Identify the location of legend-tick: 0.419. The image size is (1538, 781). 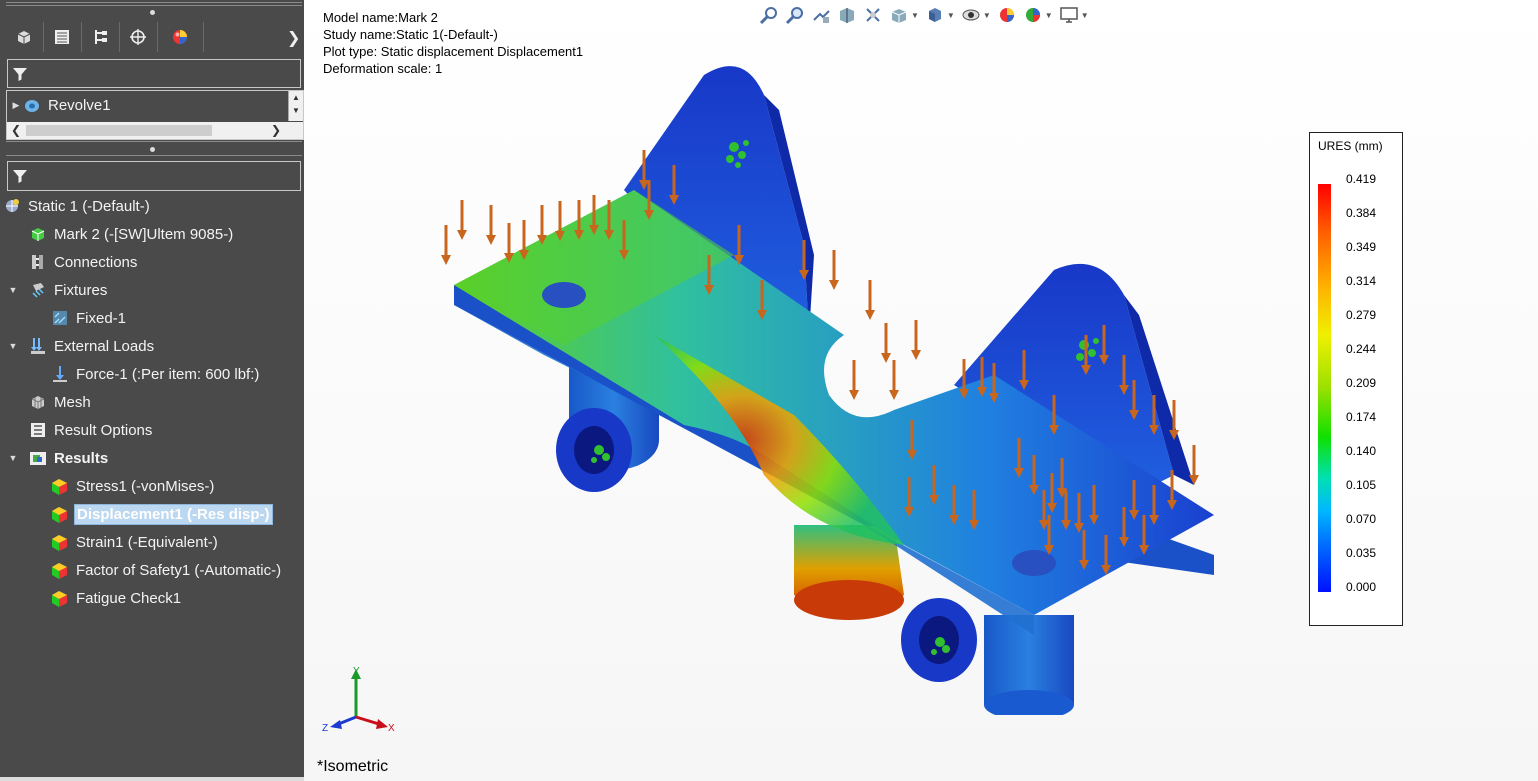
(1361, 179).